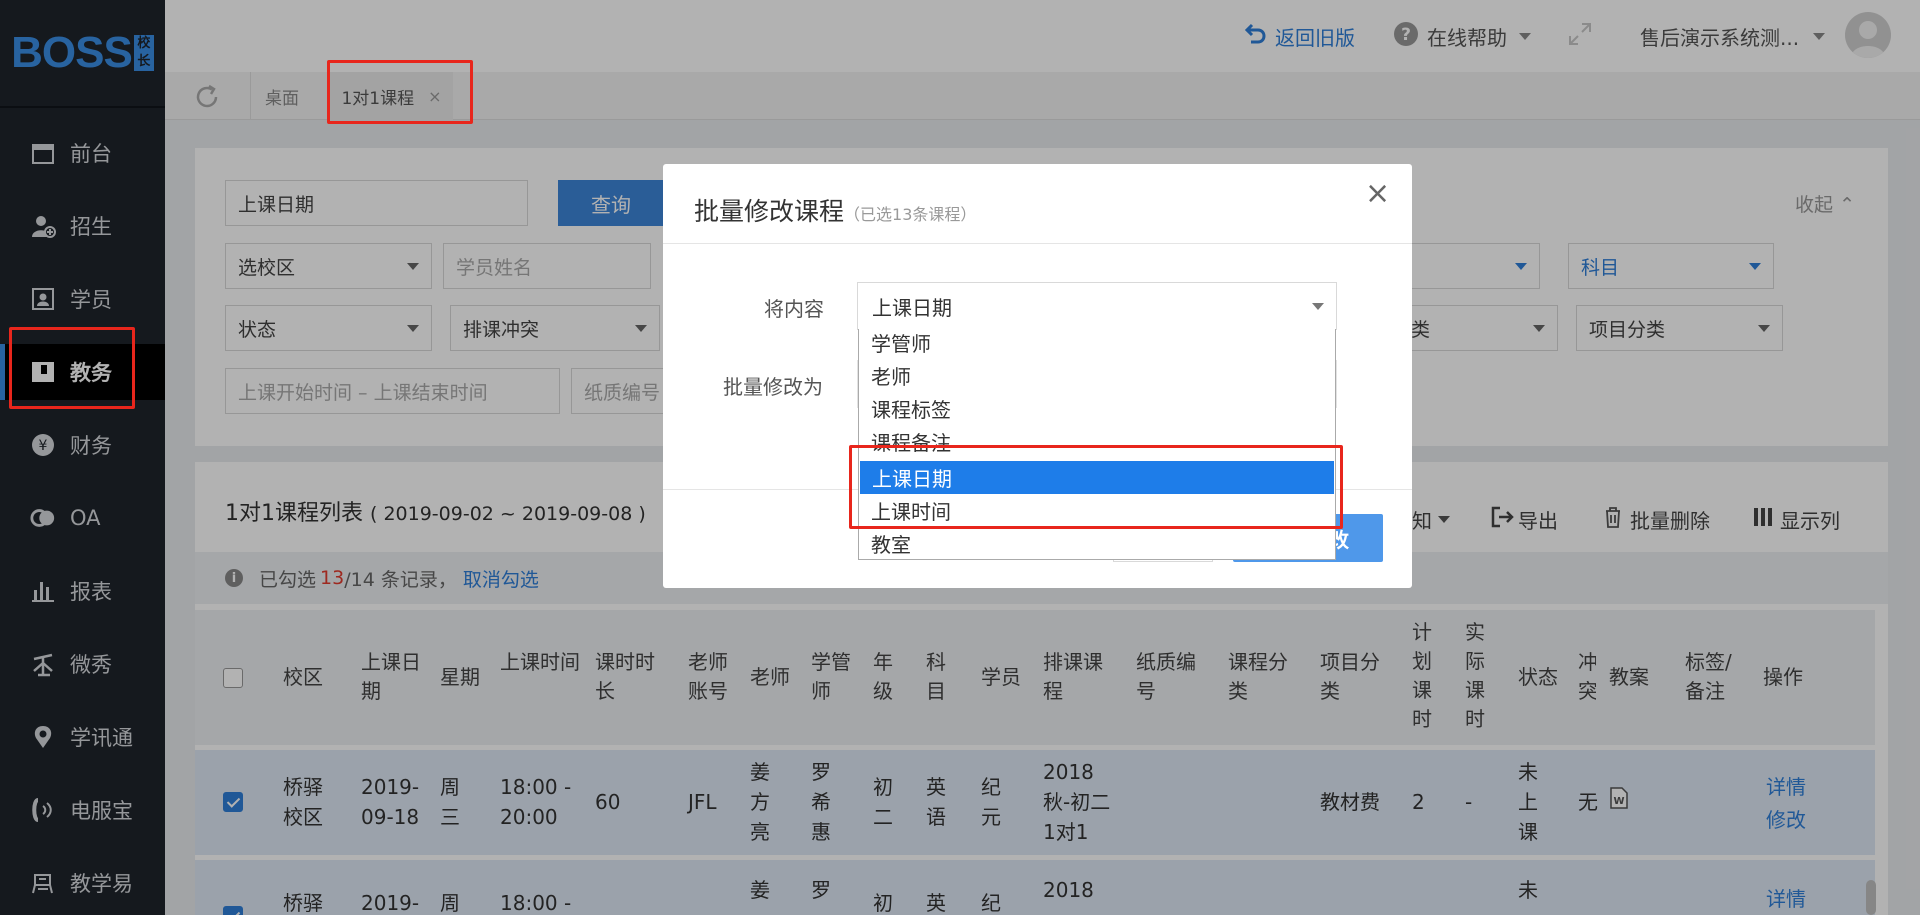 This screenshot has width=1920, height=915. I want to click on chevron-down-icon, so click(1318, 306).